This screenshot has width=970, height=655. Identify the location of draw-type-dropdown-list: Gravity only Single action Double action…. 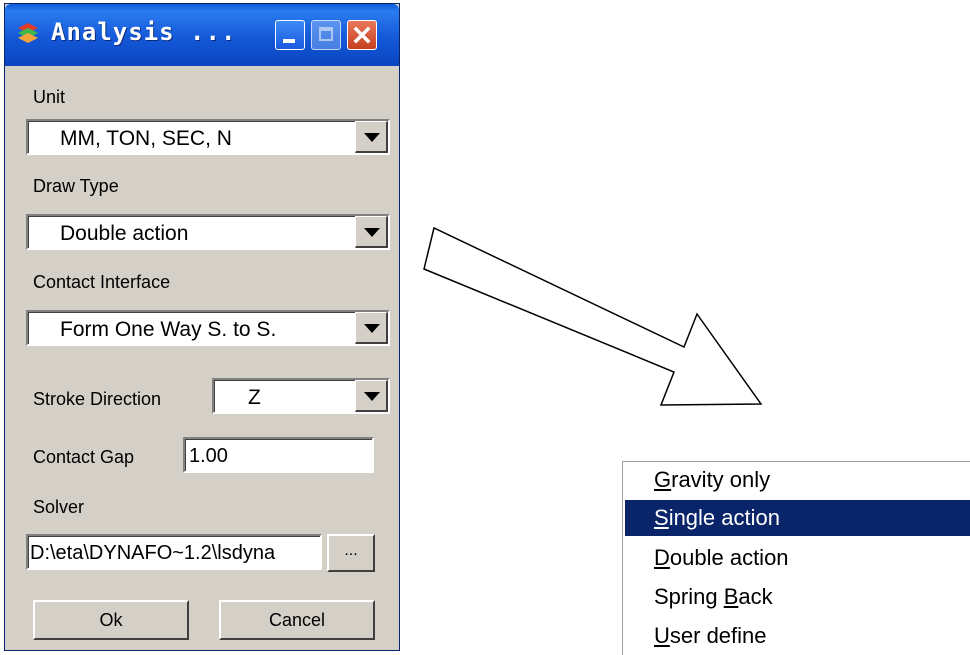
(796, 558).